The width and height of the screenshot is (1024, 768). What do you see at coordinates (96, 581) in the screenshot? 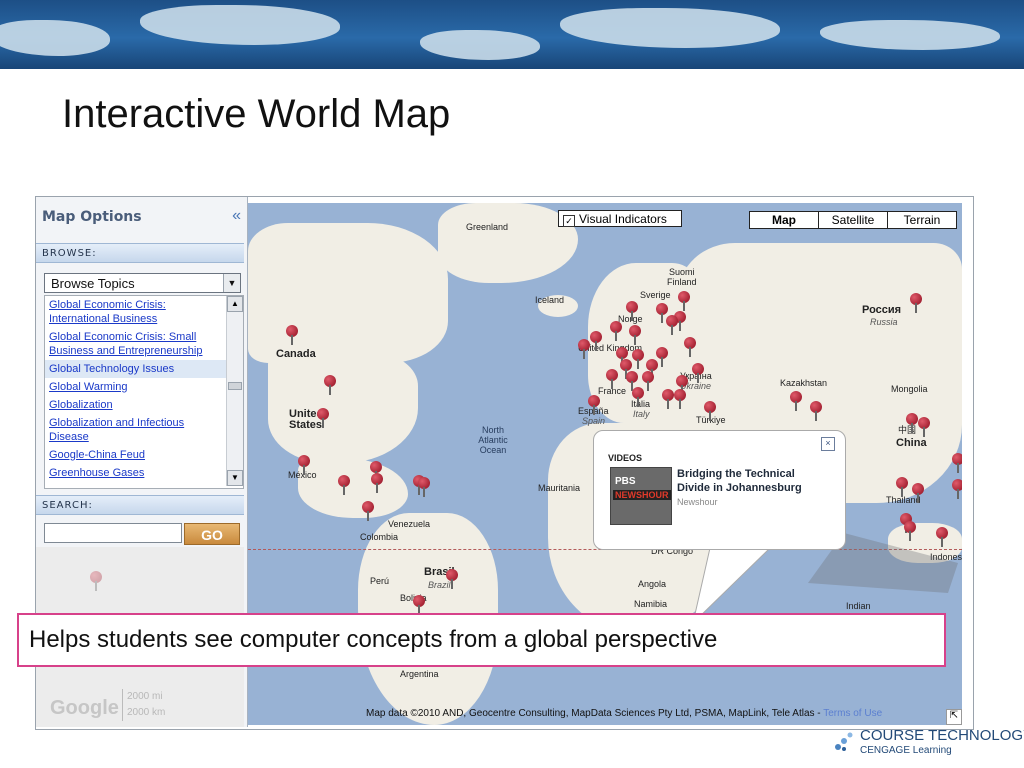
I see `map-pin-icon` at bounding box center [96, 581].